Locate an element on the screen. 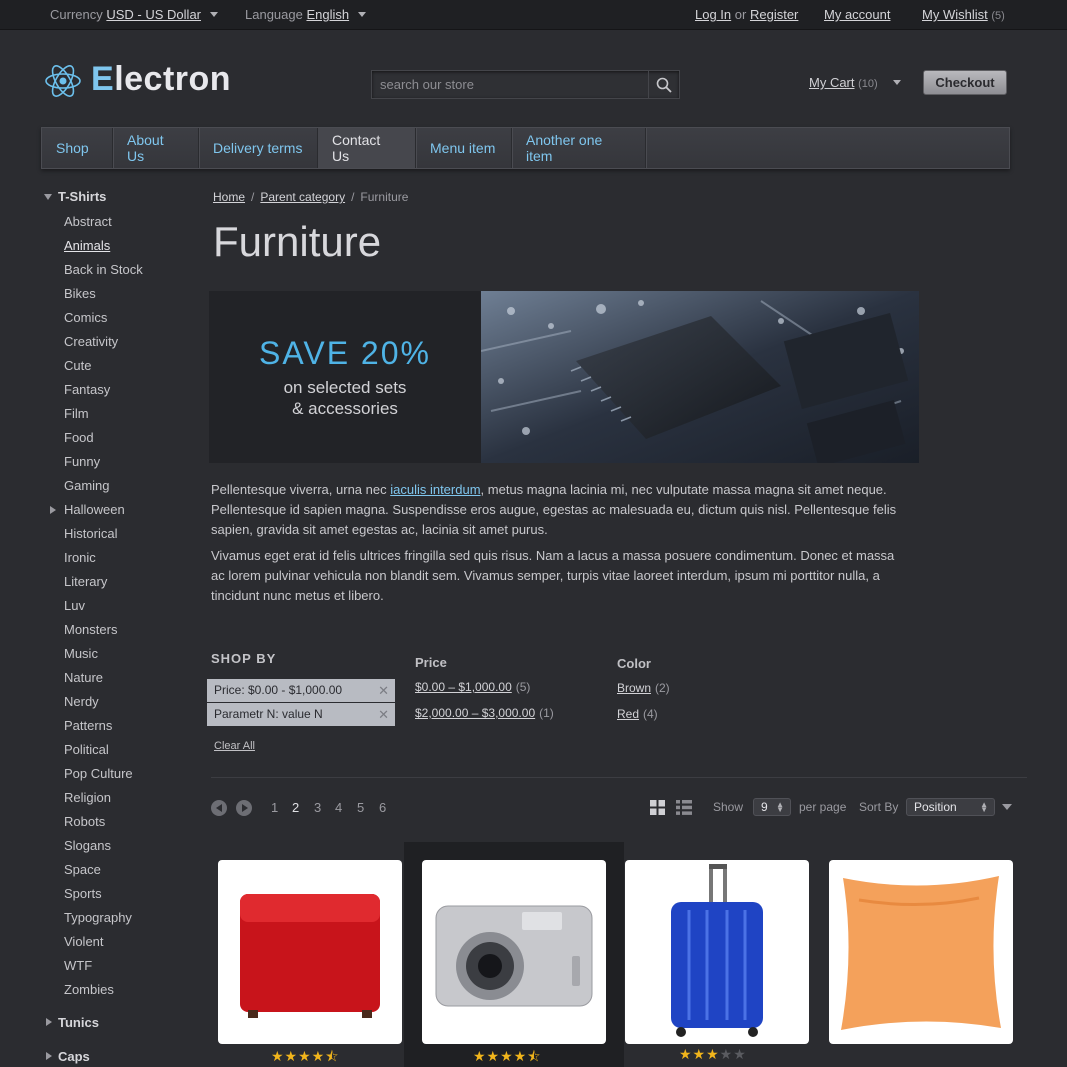  language-switcher: Language English is located at coordinates (305, 14).